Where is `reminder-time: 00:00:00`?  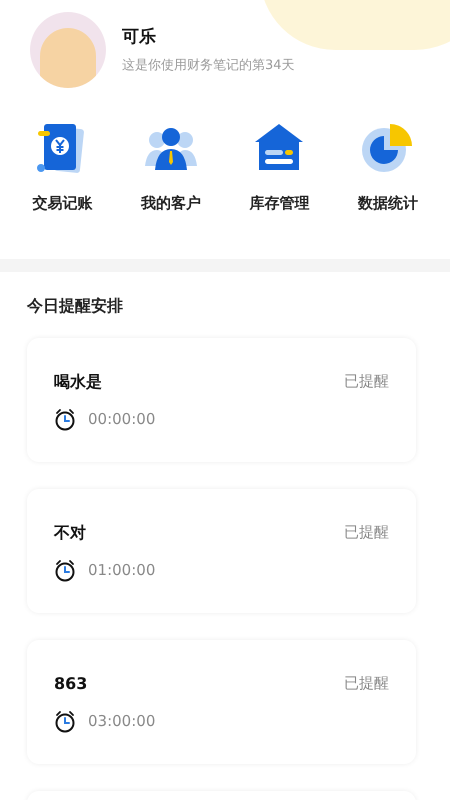
reminder-time: 00:00:00 is located at coordinates (122, 419).